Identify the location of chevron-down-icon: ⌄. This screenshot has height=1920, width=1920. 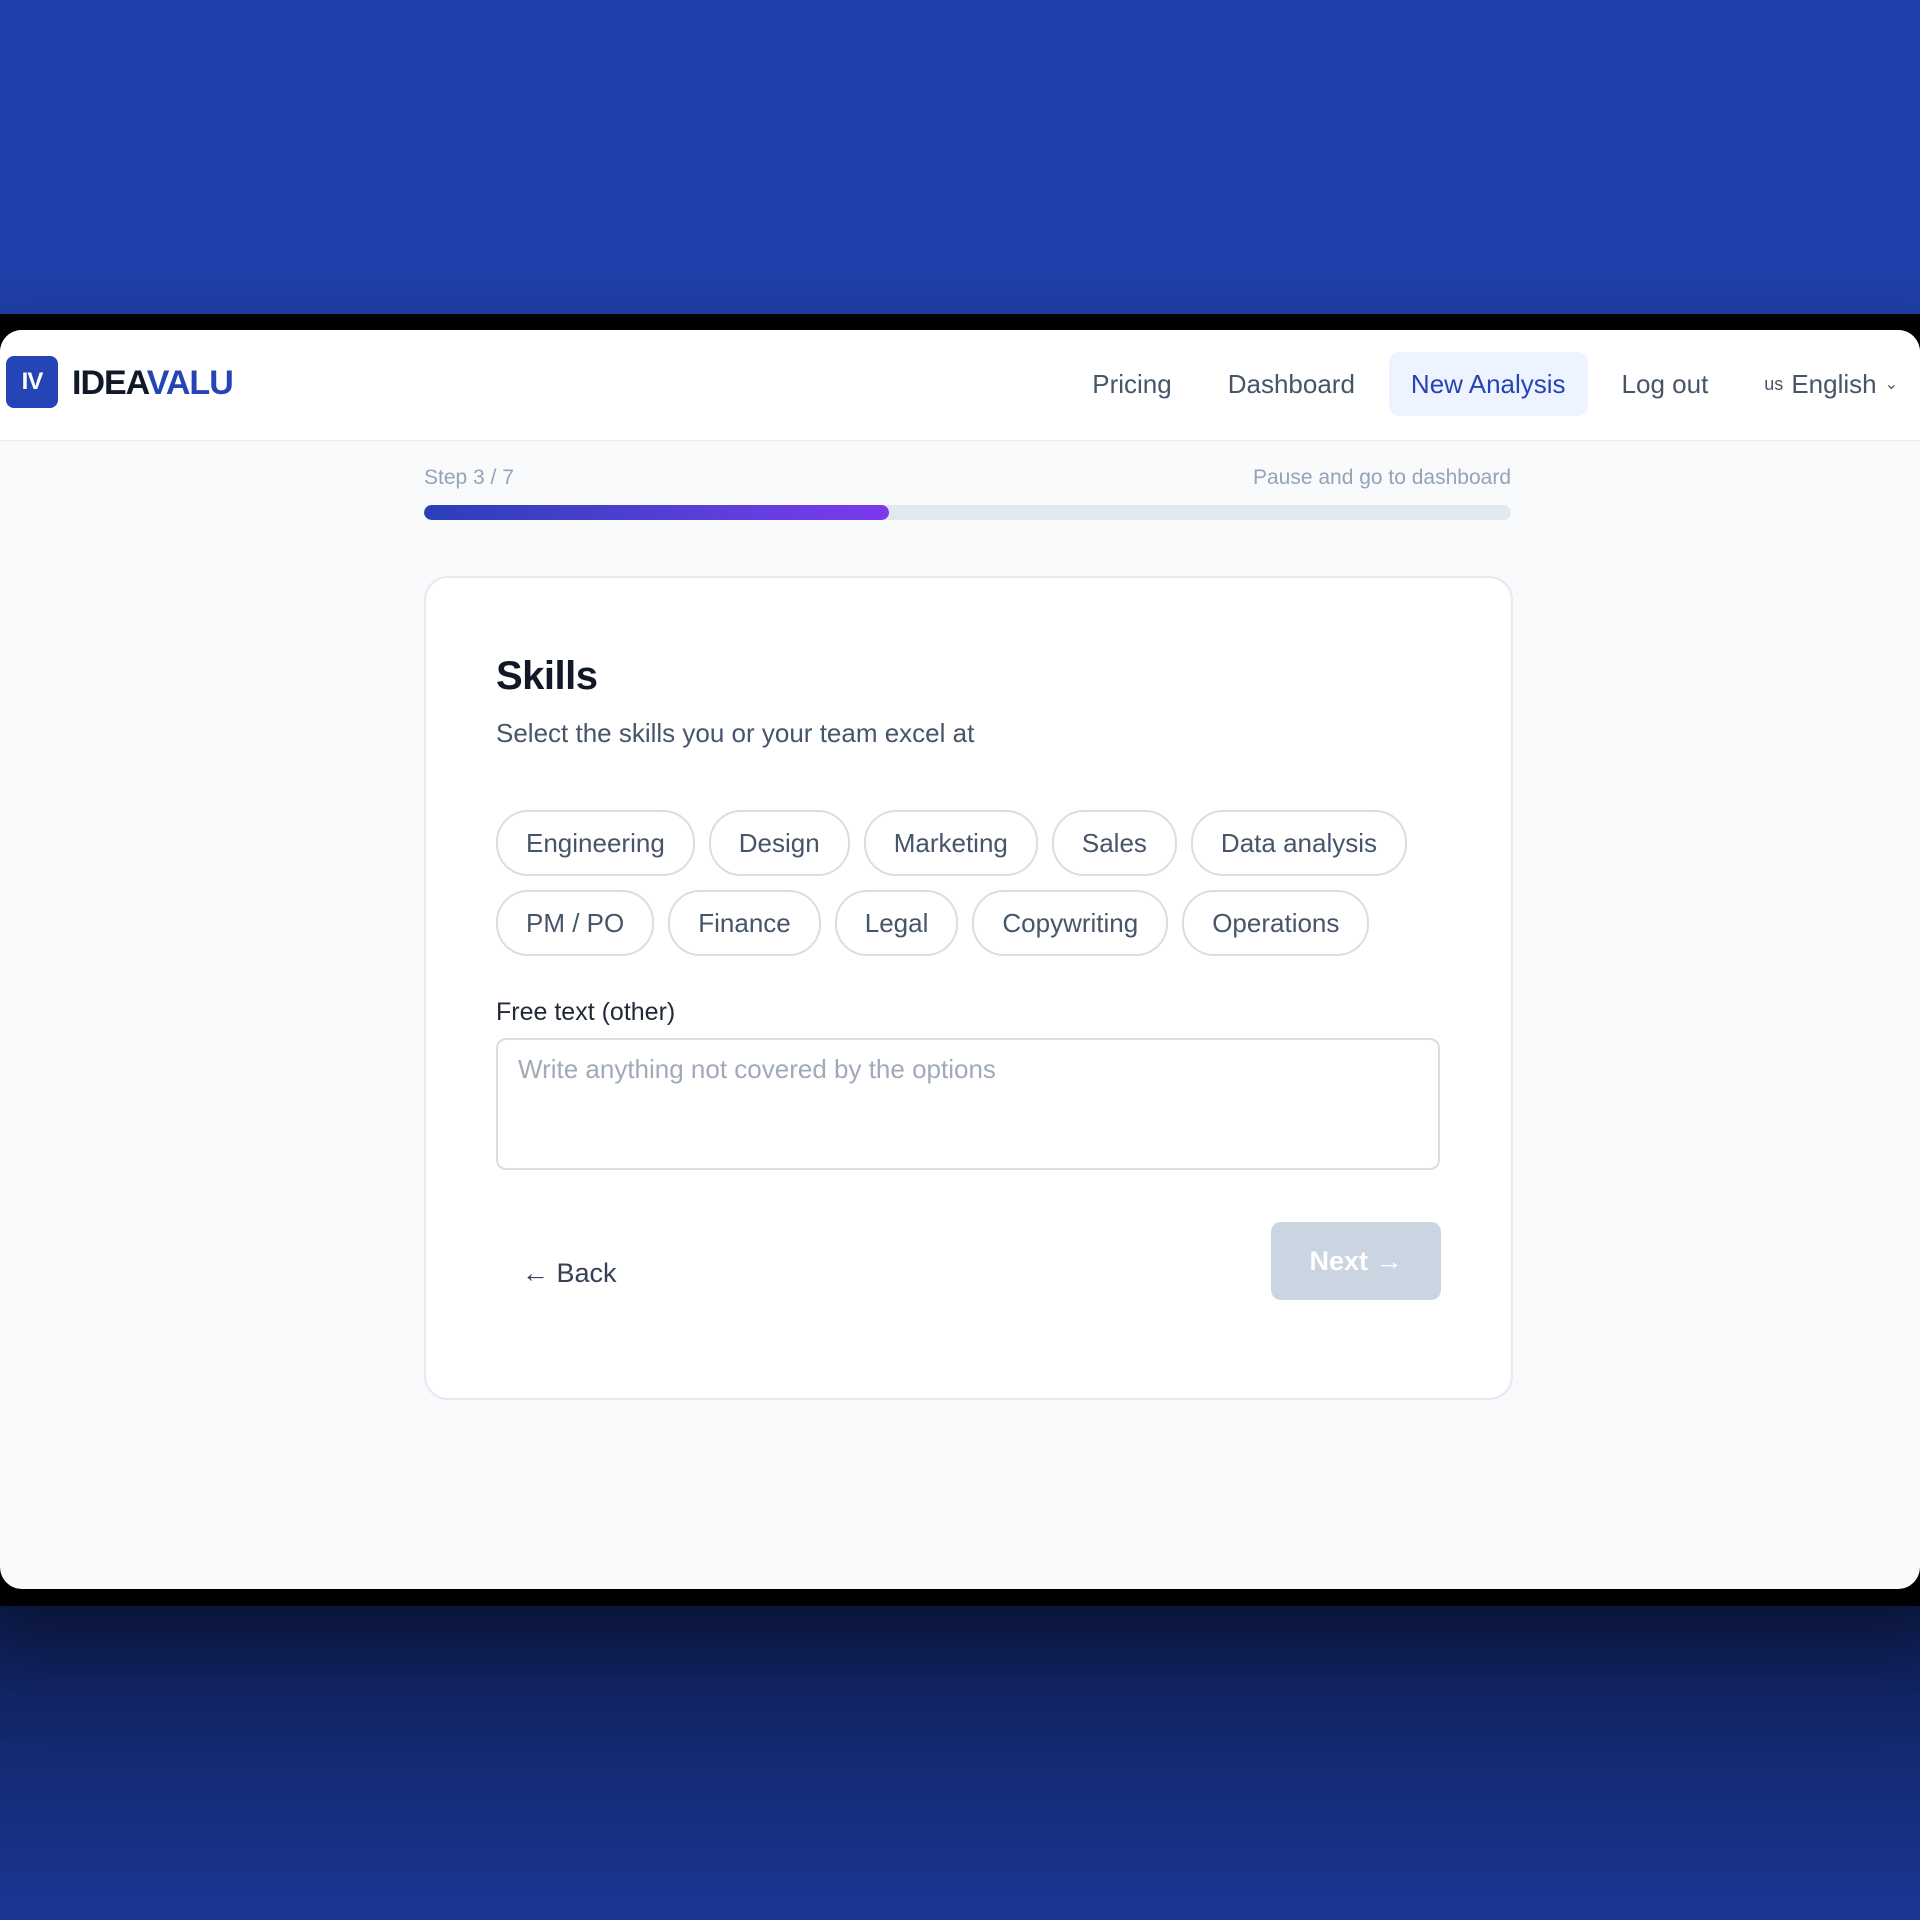
(1891, 384).